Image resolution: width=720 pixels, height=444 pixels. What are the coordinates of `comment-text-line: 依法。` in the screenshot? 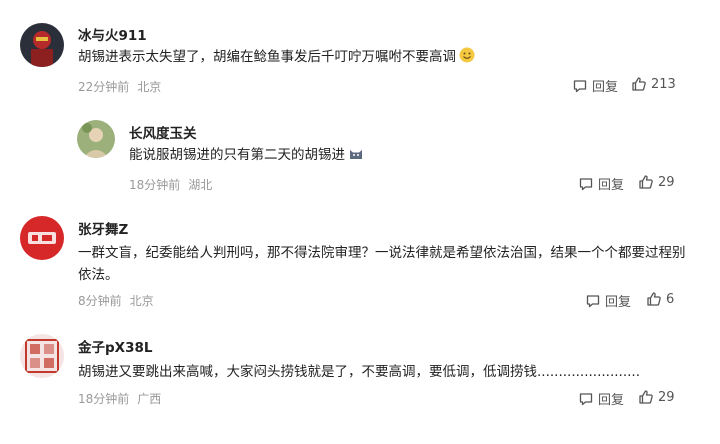 It's located at (98, 275).